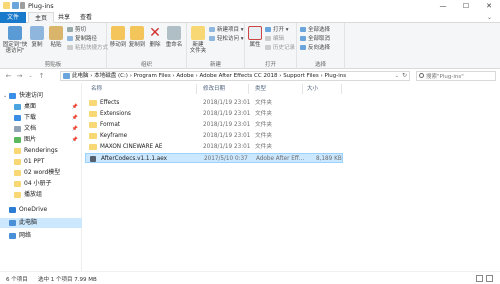 The width and height of the screenshot is (500, 284). I want to click on selection-info: 选中 1 个项目 7.99 MB, so click(67, 280).